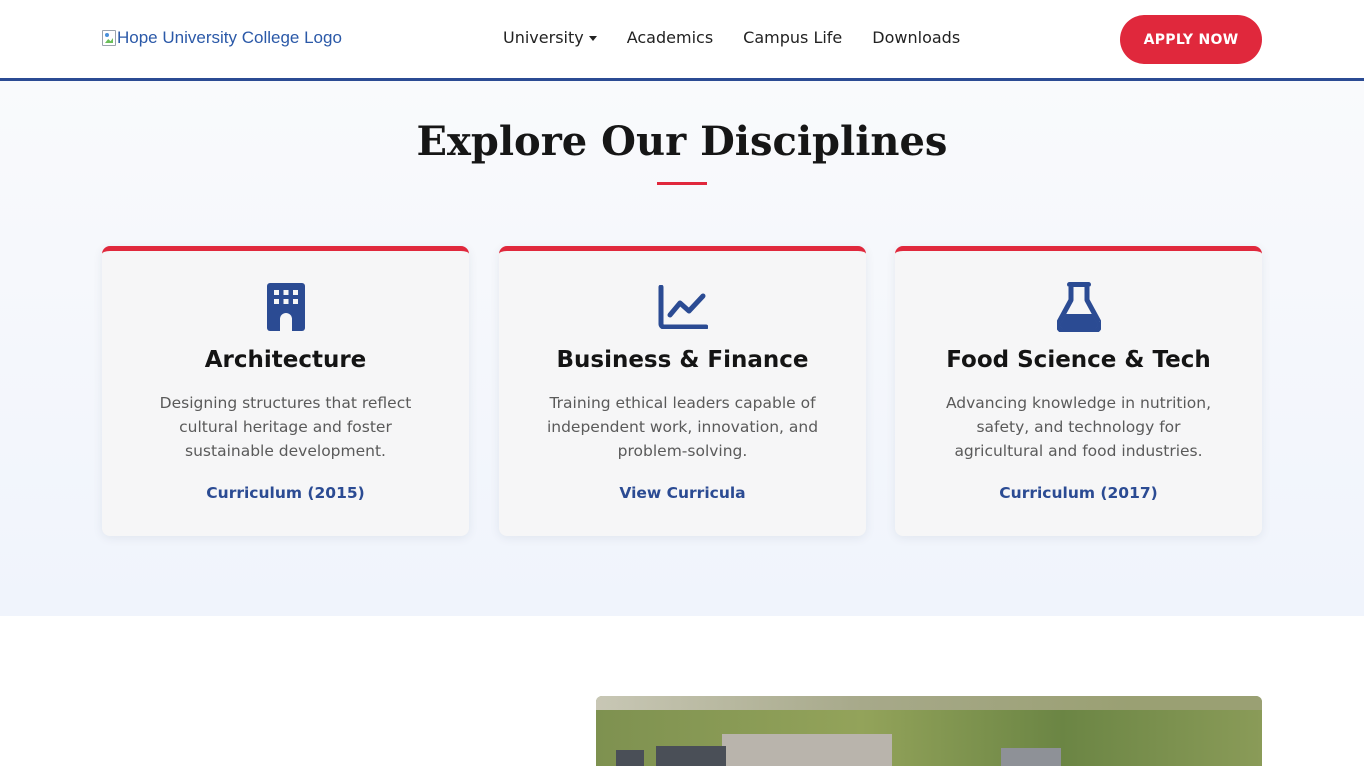 The width and height of the screenshot is (1364, 766). I want to click on curriculum-link: Curriculum (2015), so click(285, 493).